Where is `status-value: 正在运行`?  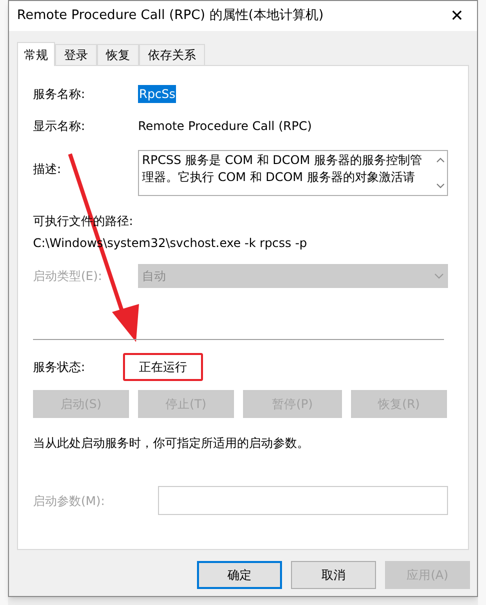 status-value: 正在运行 is located at coordinates (163, 367).